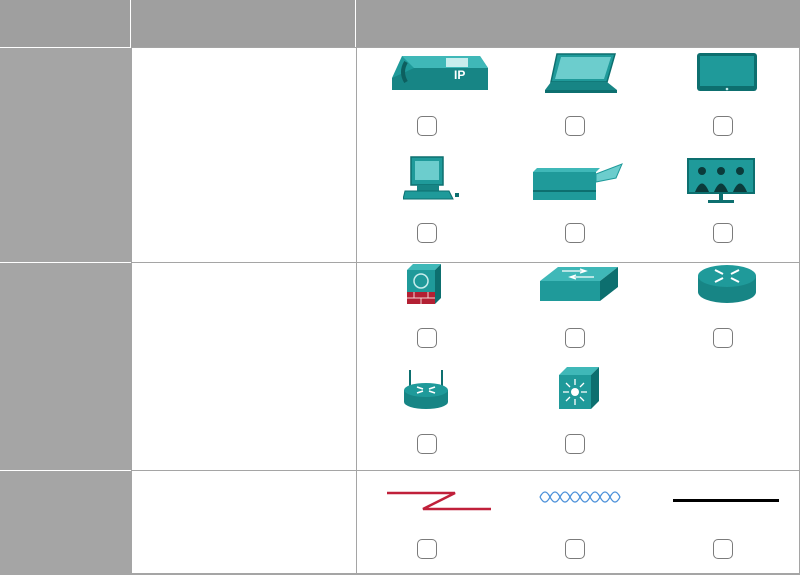 This screenshot has width=800, height=575. What do you see at coordinates (723, 549) in the screenshot?
I see `ethernet-link-checkbox` at bounding box center [723, 549].